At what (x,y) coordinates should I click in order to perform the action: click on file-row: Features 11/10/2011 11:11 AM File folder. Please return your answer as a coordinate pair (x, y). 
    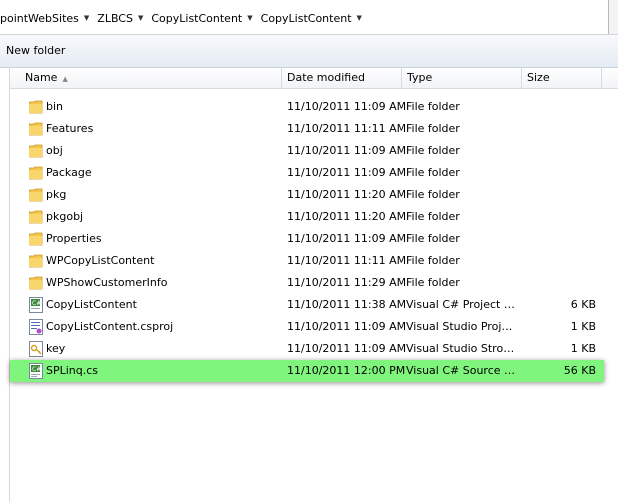
    Looking at the image, I should click on (314, 129).